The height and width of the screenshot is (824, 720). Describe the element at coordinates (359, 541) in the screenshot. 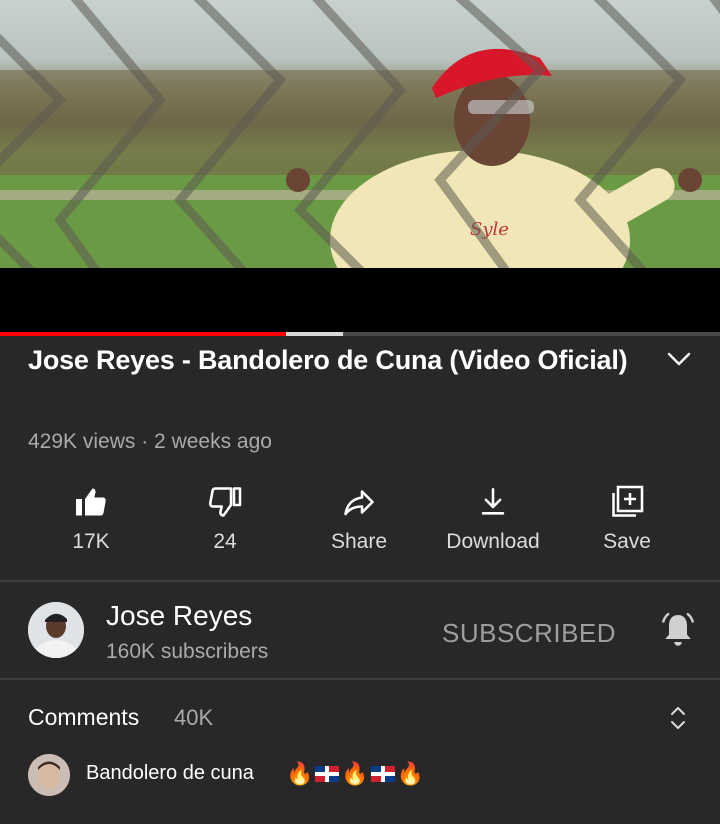

I see `share-label: Share` at that location.